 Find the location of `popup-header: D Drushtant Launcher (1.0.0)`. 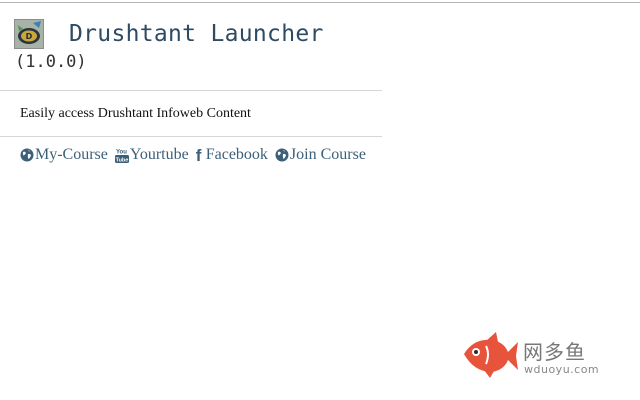

popup-header: D Drushtant Launcher (1.0.0) is located at coordinates (191, 46).